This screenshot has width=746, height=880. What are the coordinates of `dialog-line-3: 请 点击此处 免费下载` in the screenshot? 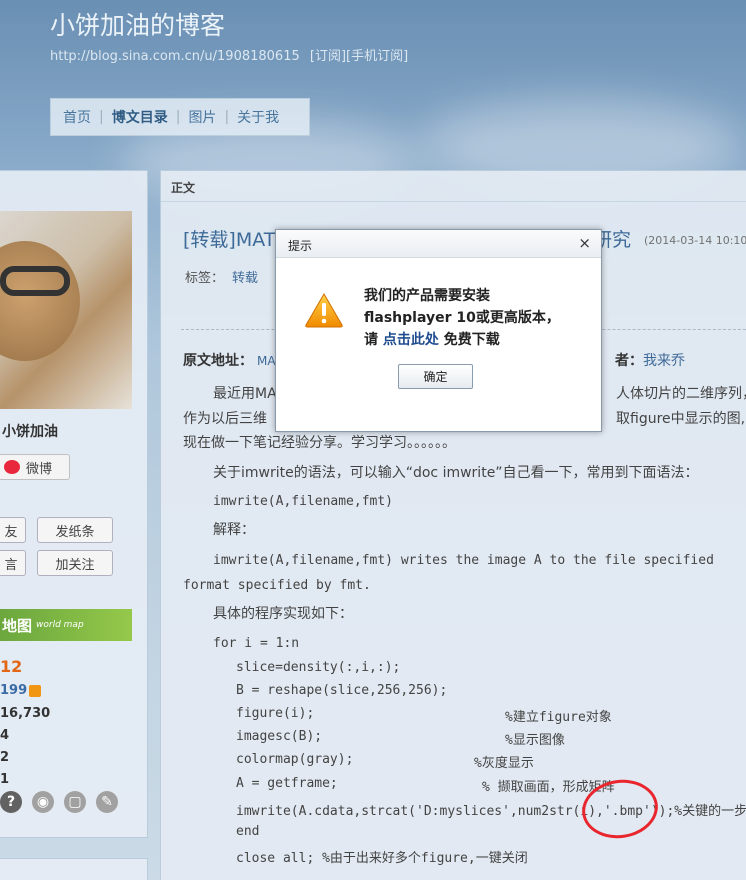 It's located at (462, 340).